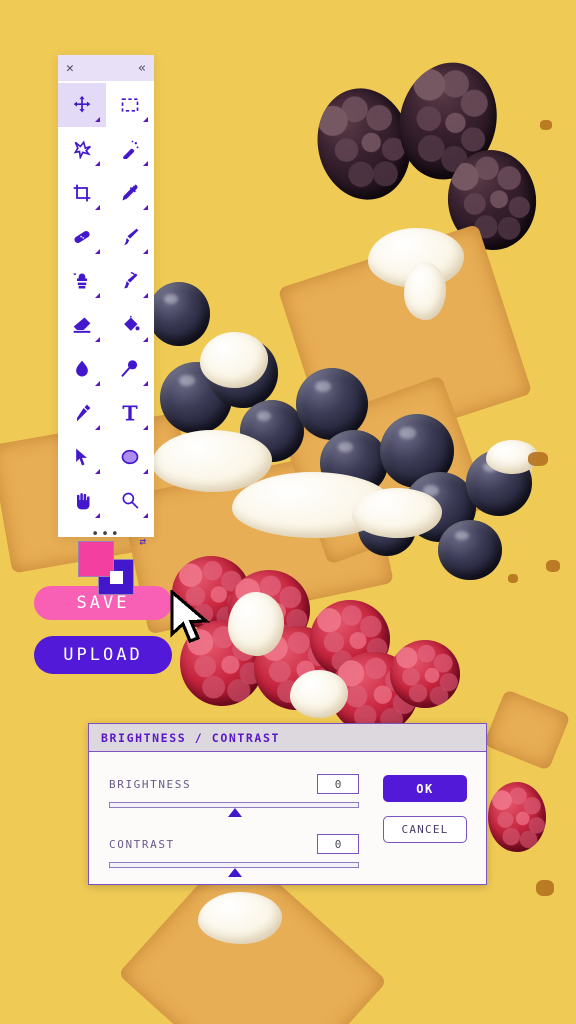  Describe the element at coordinates (82, 281) in the screenshot. I see `sidebar-item-clone-stamp-tool` at that location.